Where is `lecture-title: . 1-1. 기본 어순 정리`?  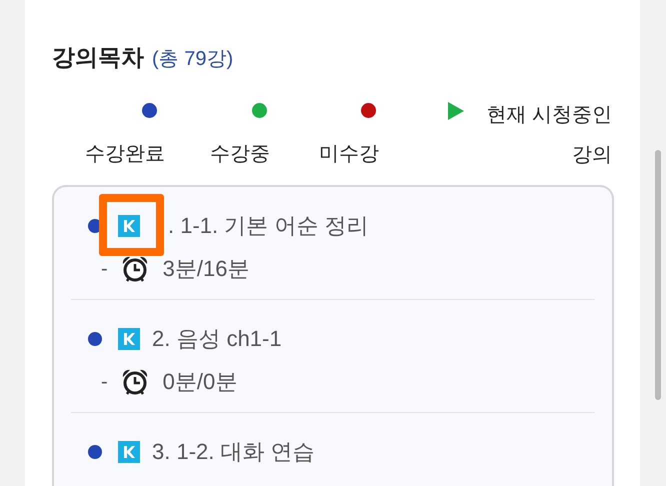 lecture-title: . 1-1. 기본 어순 정리 is located at coordinates (268, 225).